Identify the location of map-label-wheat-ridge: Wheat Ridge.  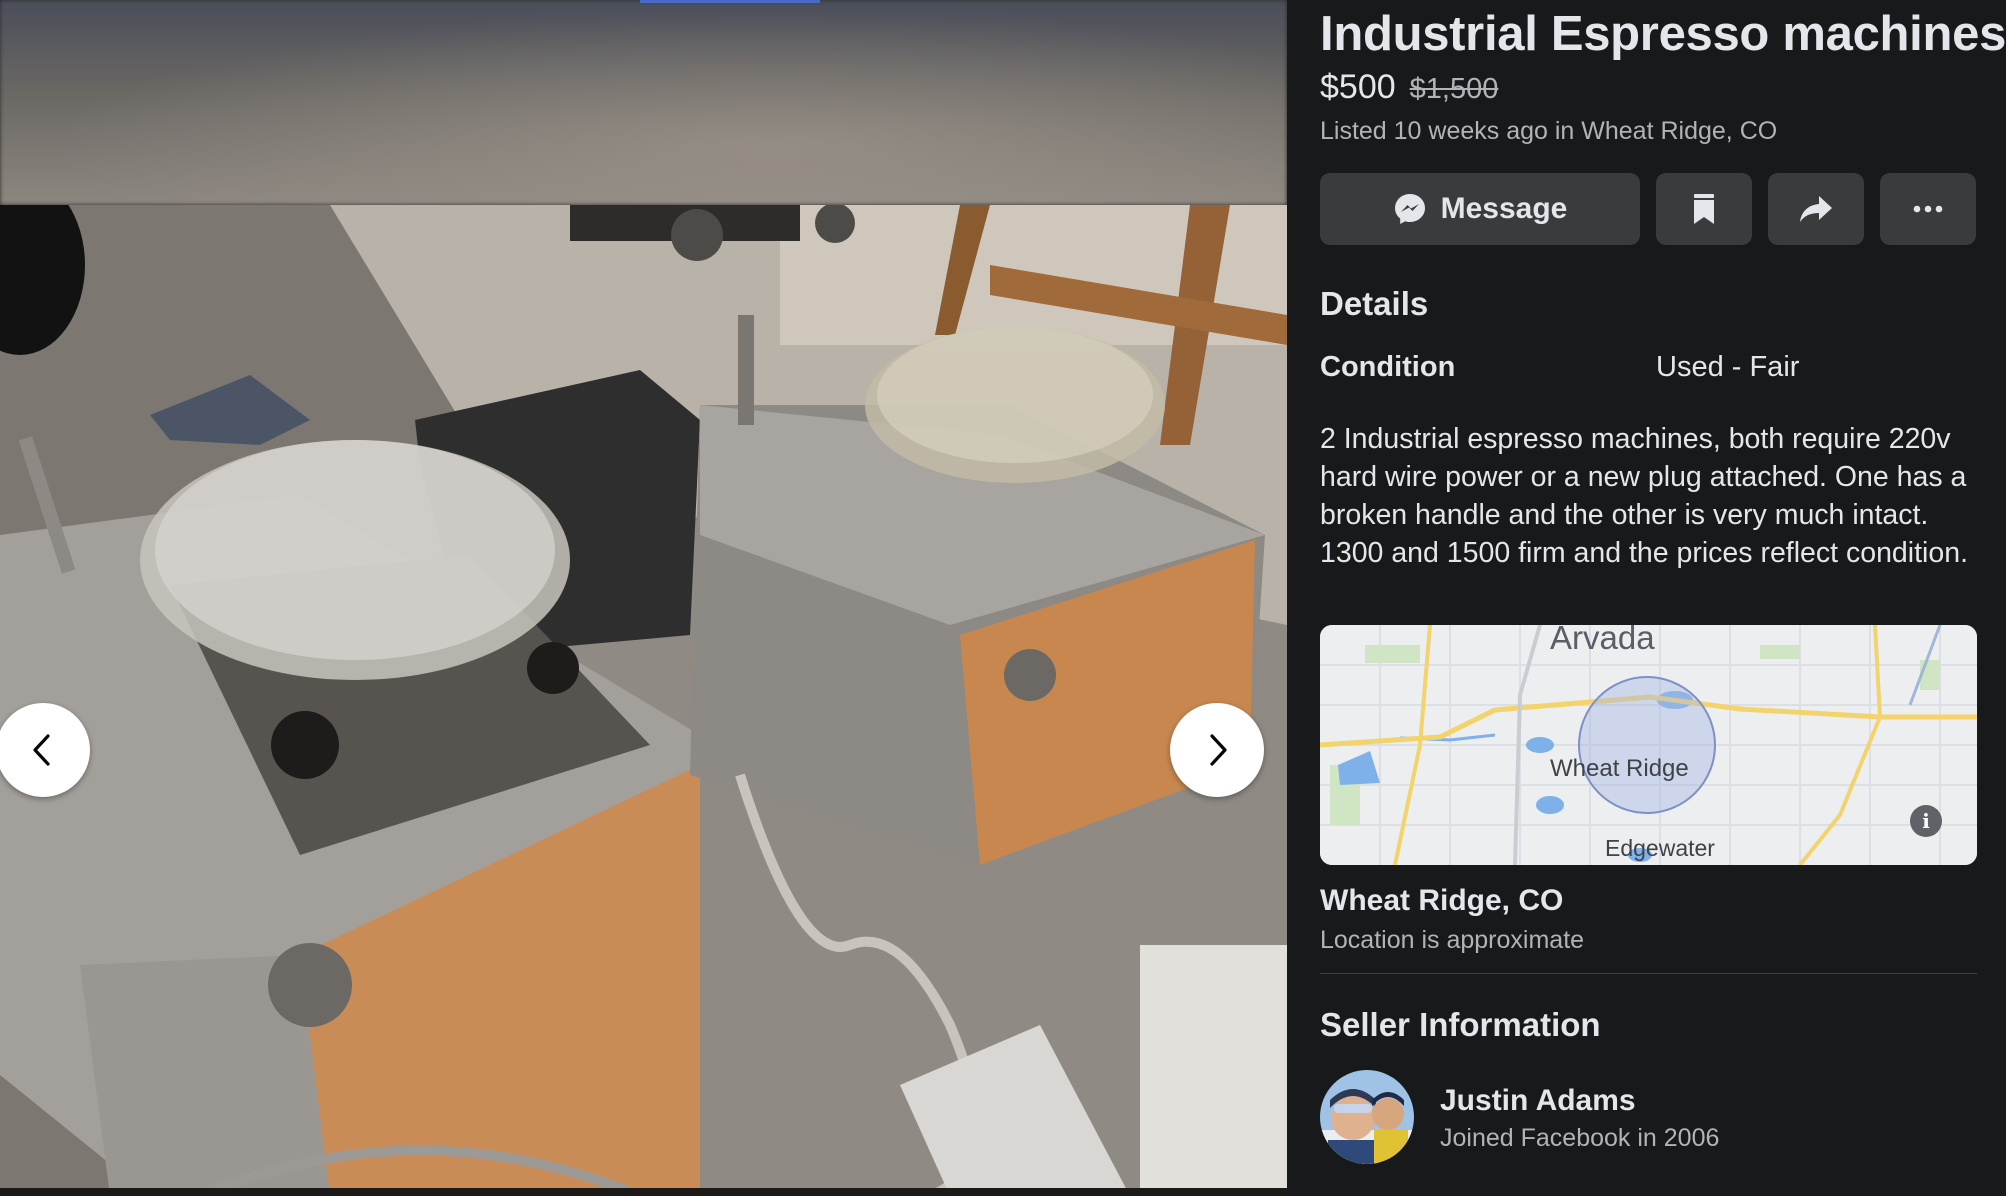
(1619, 768).